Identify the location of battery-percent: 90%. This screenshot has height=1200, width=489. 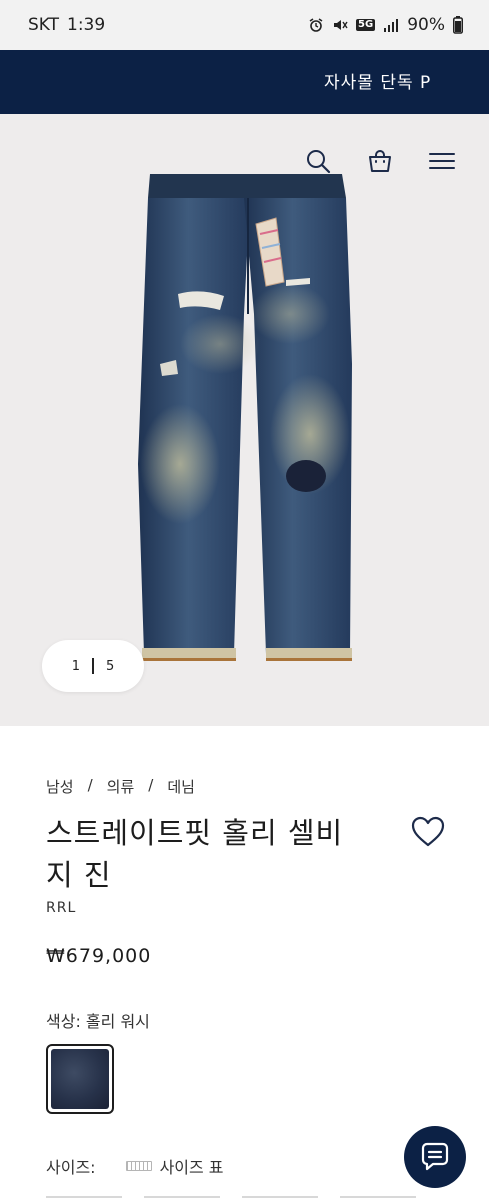
(426, 25).